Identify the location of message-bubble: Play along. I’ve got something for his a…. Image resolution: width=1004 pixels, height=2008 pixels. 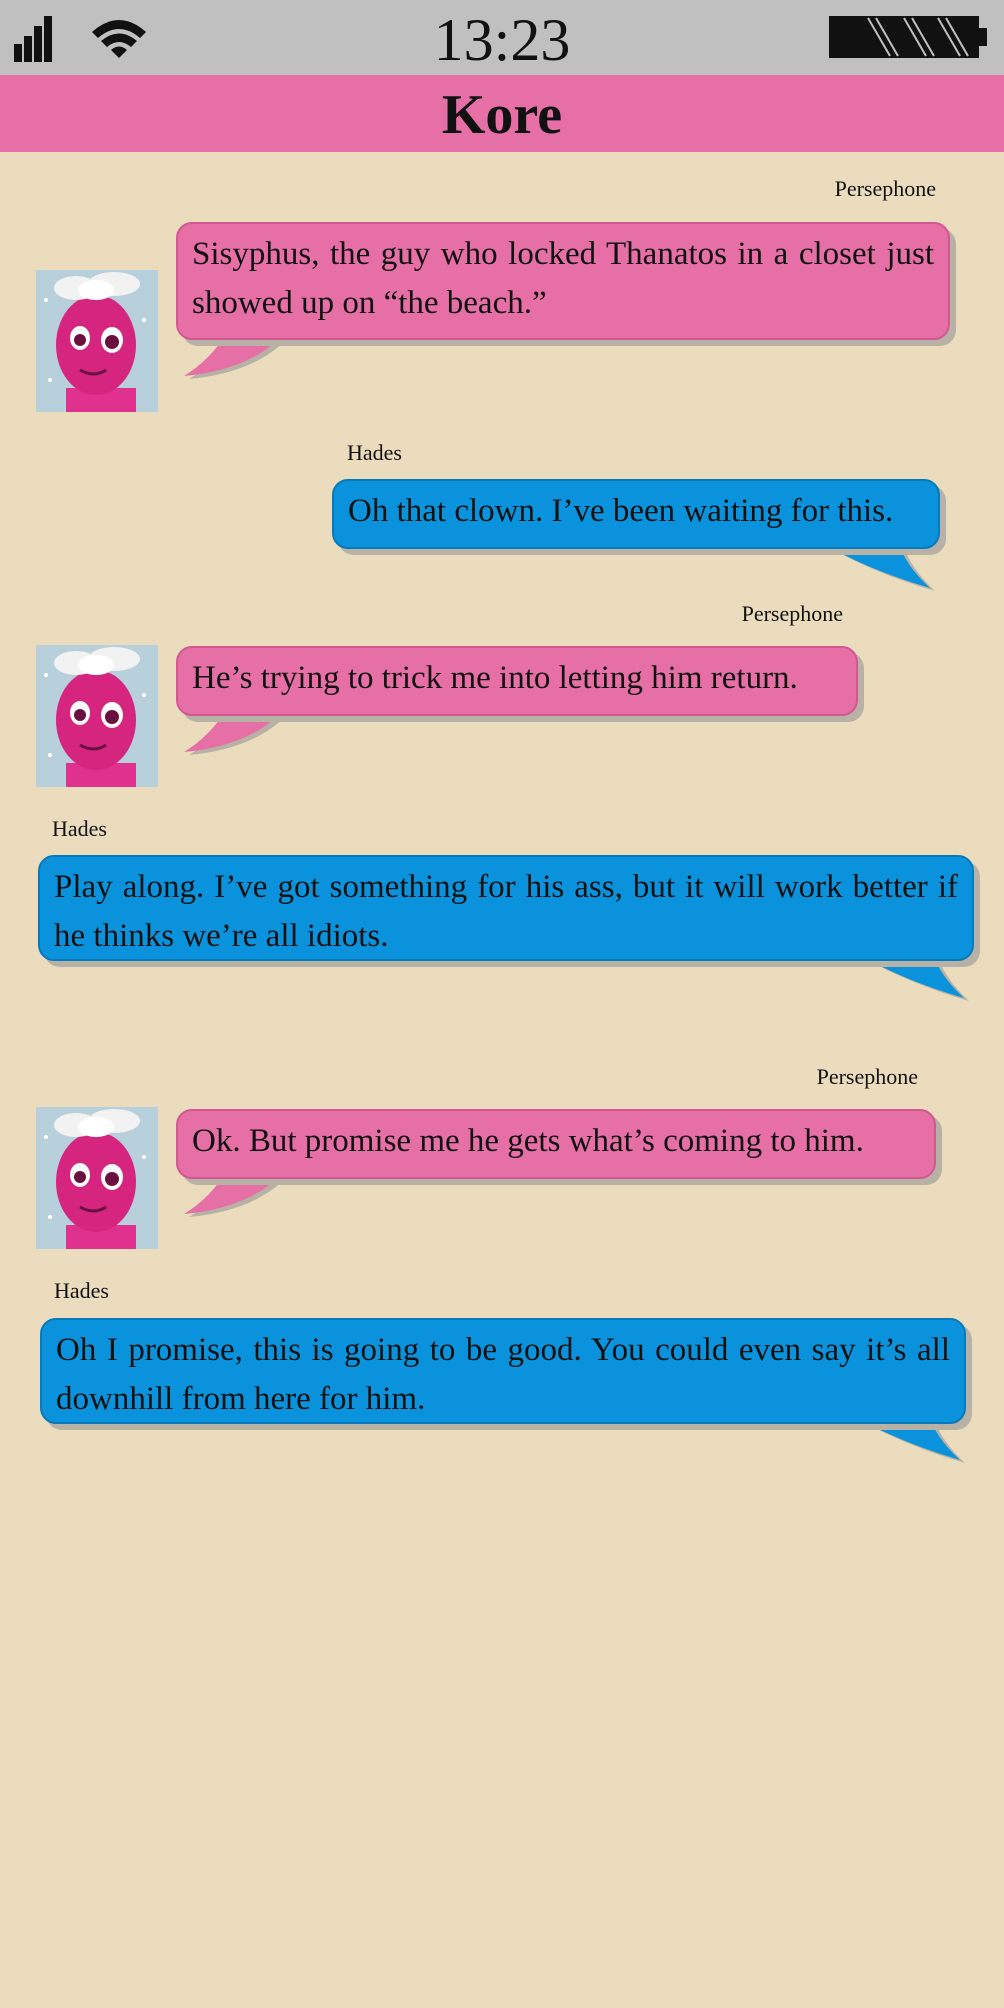
(506, 908).